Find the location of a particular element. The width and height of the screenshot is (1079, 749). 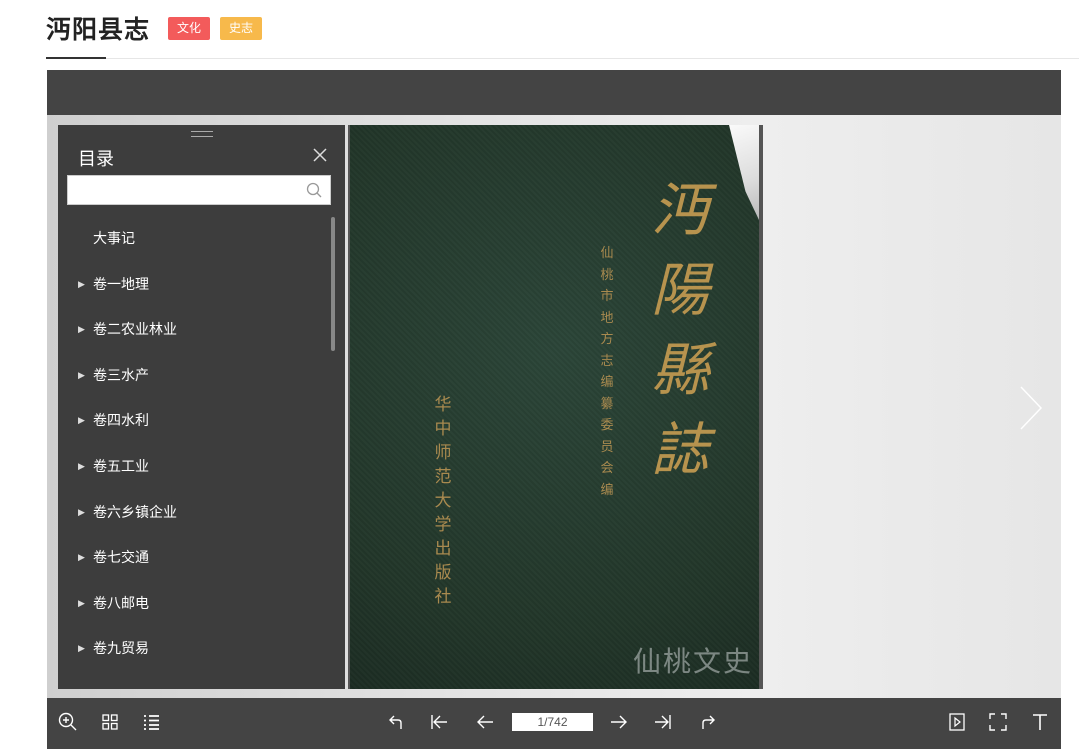

page-curl-corner is located at coordinates (744, 172).